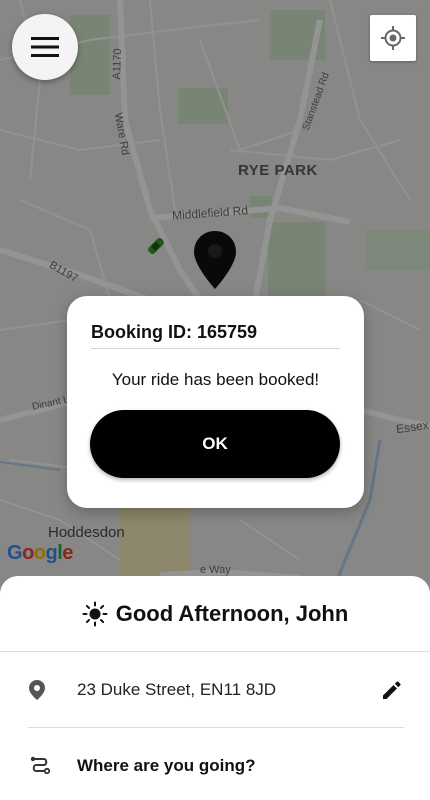 Image resolution: width=430 pixels, height=800 pixels. I want to click on destination-prompt: Where are you going?, so click(166, 765).